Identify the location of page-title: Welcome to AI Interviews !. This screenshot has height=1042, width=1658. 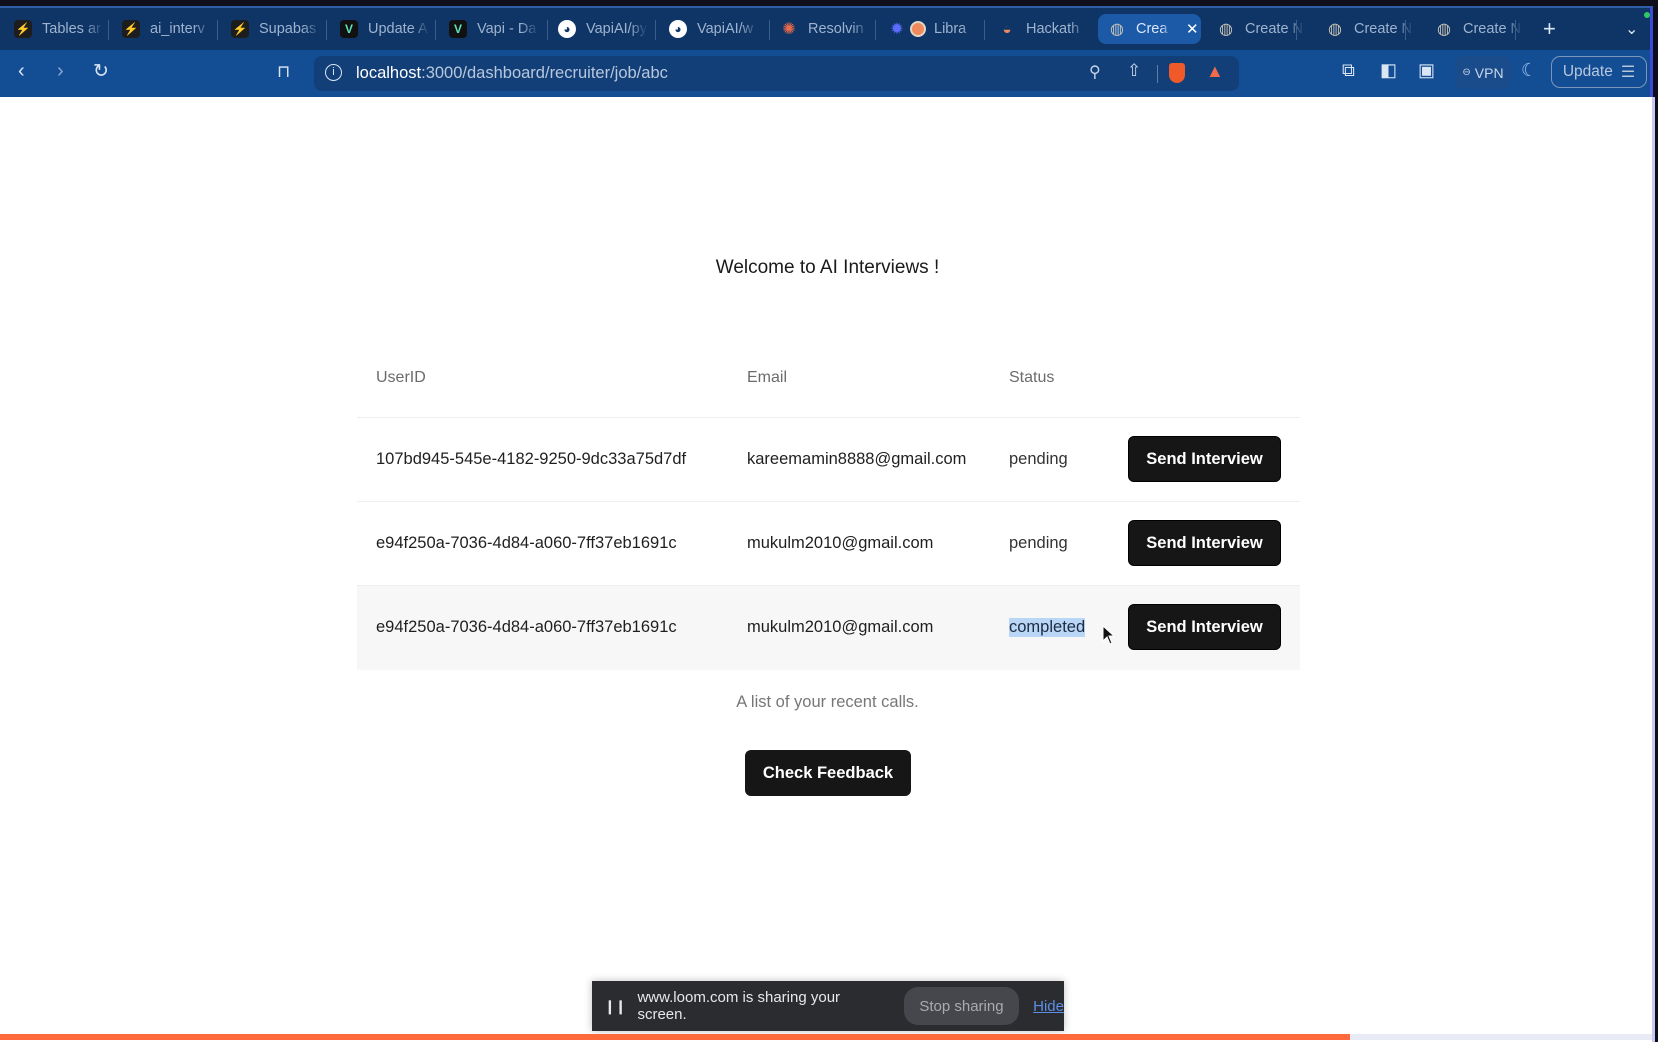
(827, 267).